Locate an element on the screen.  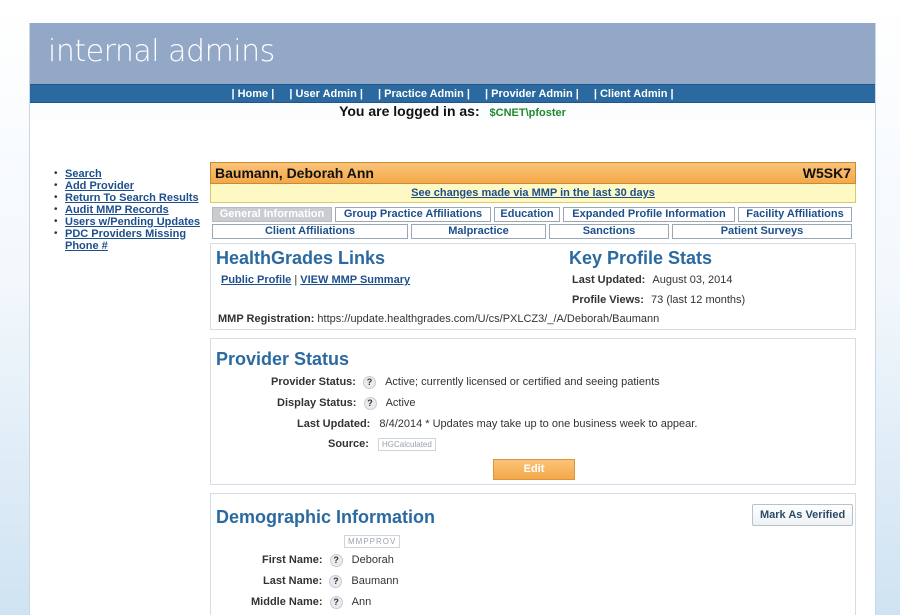
last-name-label: Last Name: is located at coordinates (293, 581).